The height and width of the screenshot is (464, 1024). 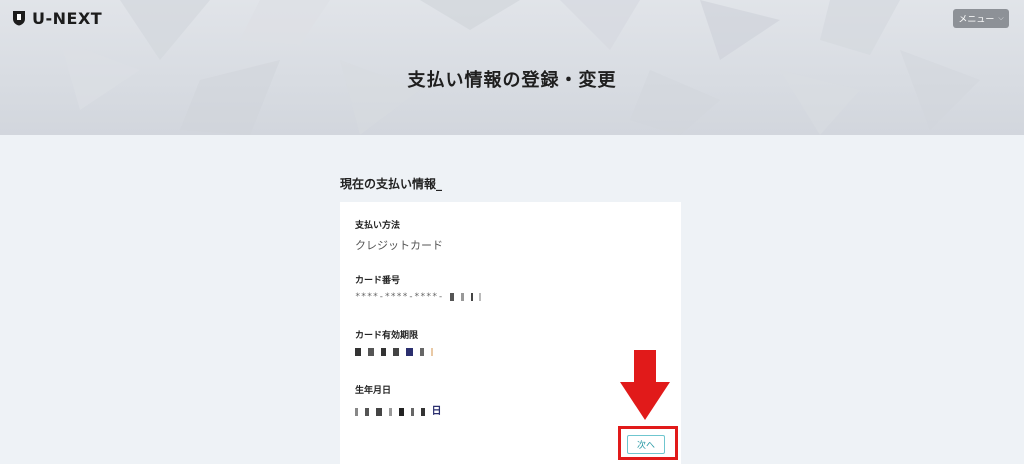 I want to click on card-number-mask: ****-****-****-, so click(x=399, y=297).